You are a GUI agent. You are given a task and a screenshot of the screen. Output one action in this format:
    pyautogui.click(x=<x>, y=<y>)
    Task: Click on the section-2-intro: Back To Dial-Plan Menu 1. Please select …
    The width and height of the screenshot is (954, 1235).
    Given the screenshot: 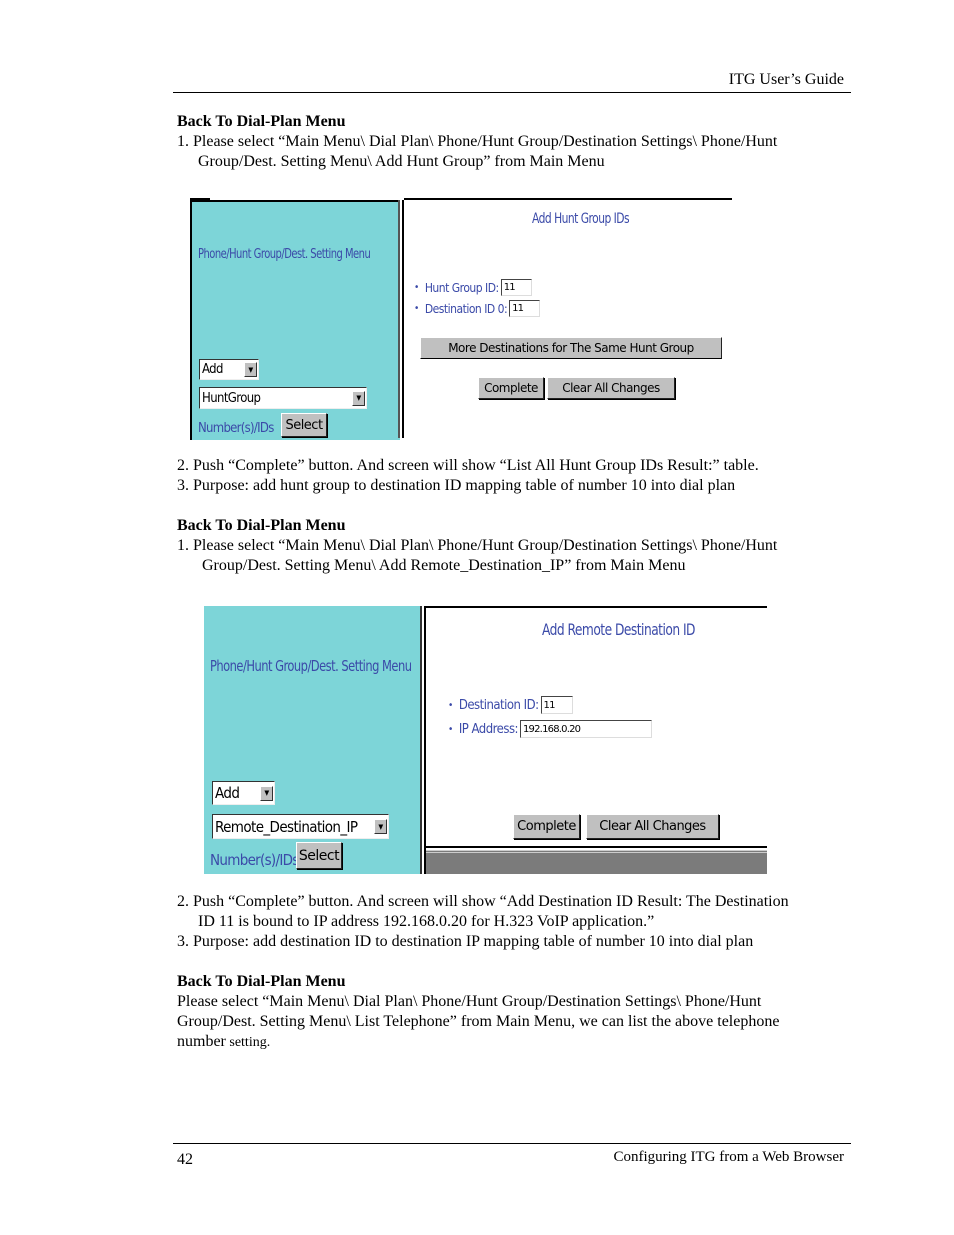 What is the action you would take?
    pyautogui.click(x=507, y=546)
    